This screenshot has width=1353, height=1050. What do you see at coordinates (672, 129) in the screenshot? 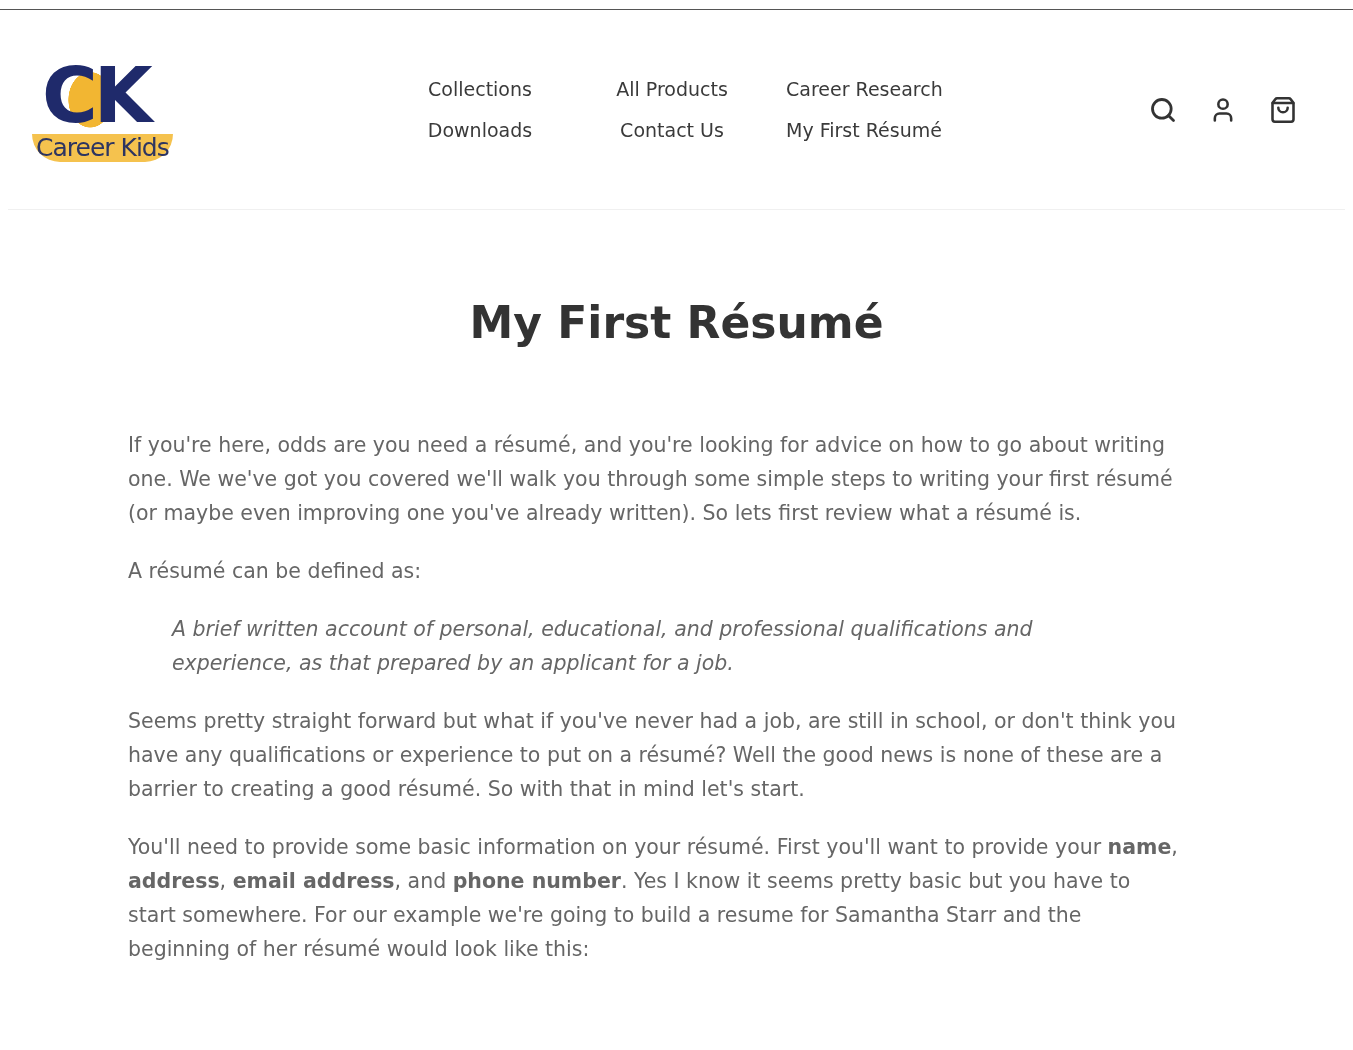
I see `nav-link: Contact Us` at bounding box center [672, 129].